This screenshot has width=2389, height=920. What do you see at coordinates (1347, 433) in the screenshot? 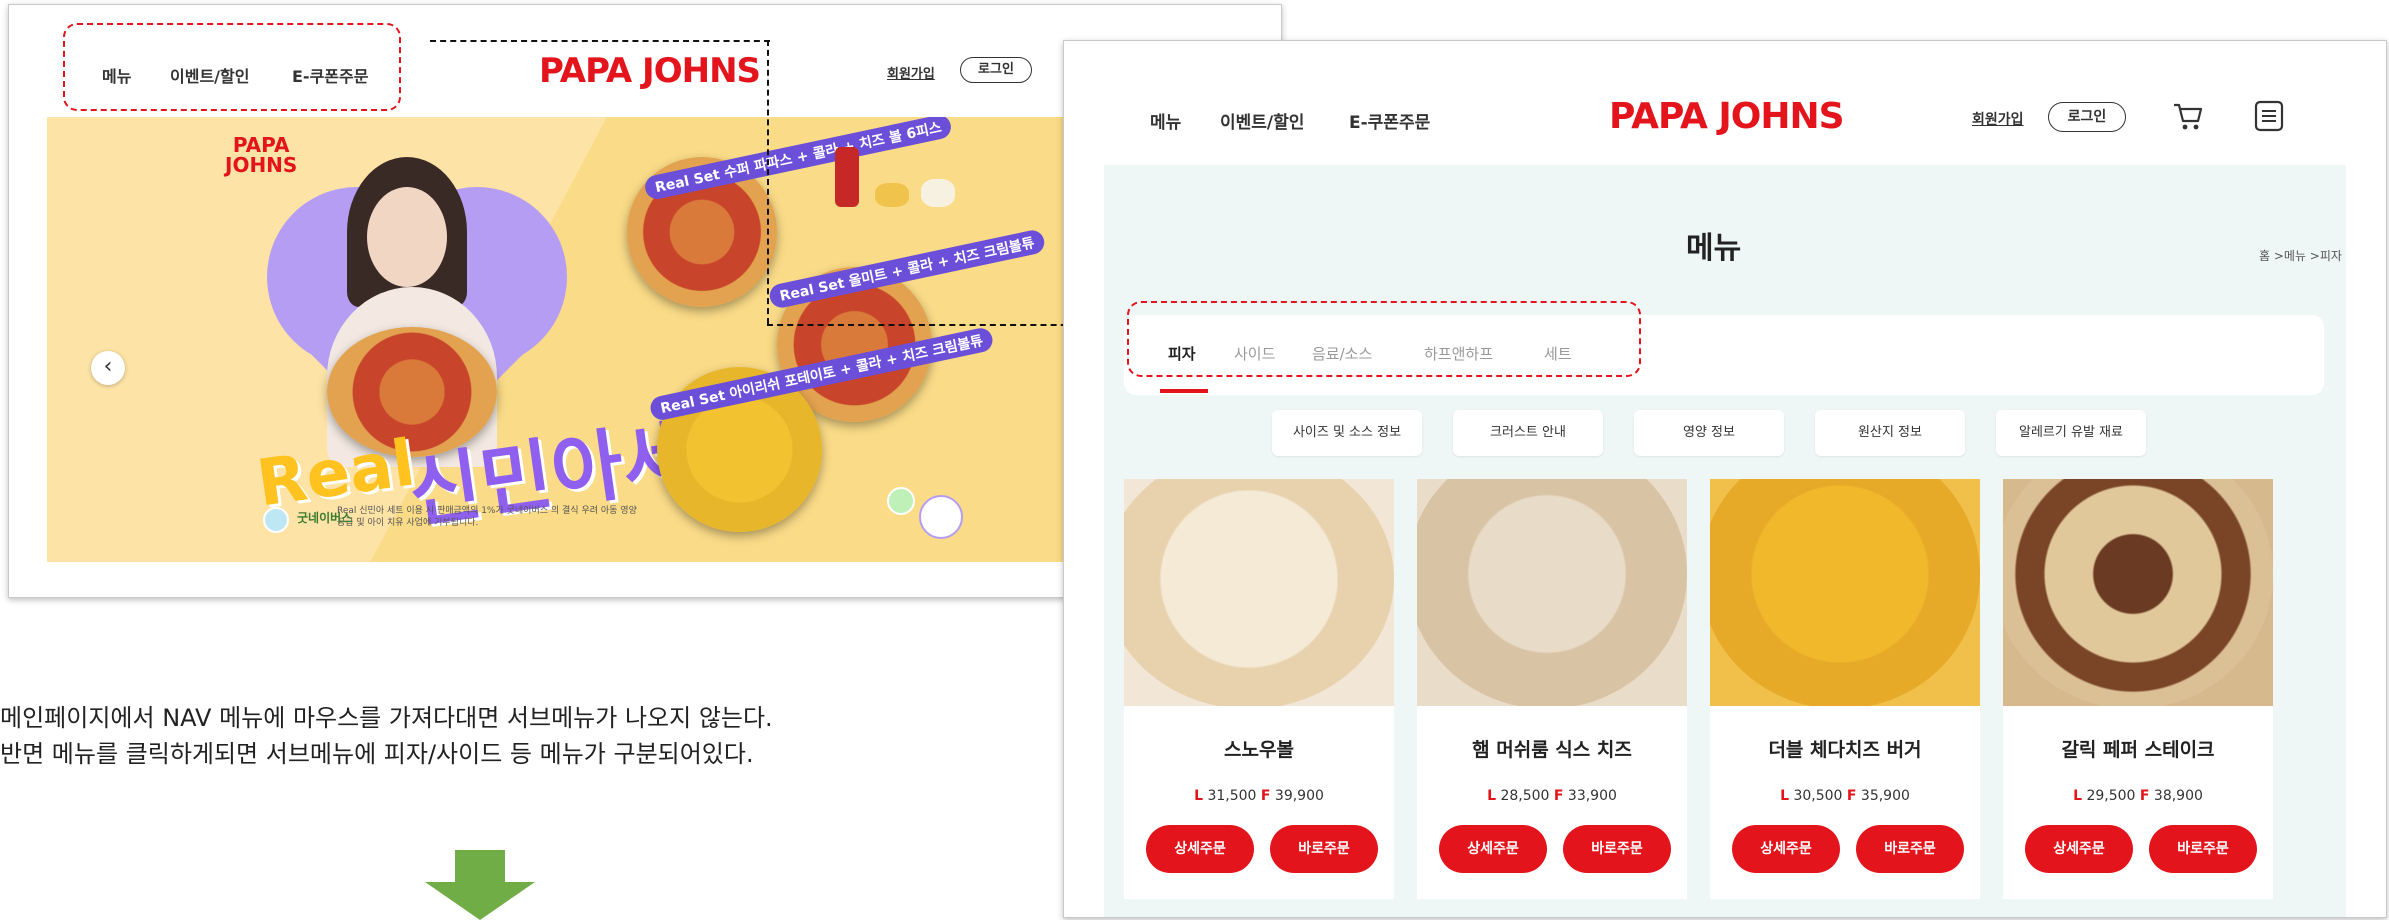
I see `size-sauce-info-button: 사이즈 및 소스 정보` at bounding box center [1347, 433].